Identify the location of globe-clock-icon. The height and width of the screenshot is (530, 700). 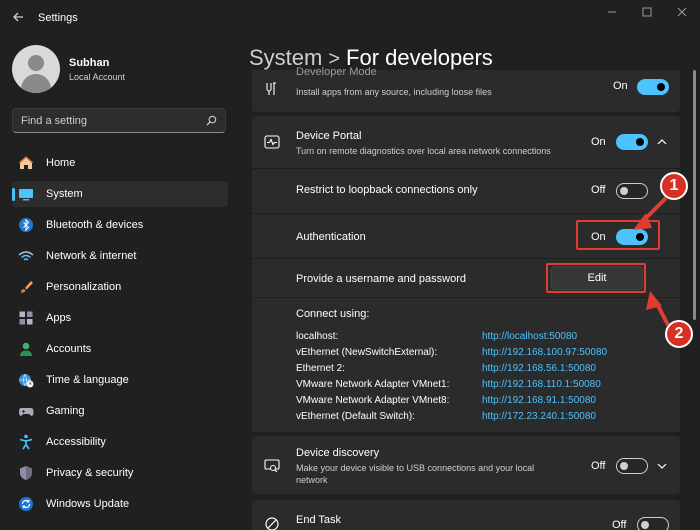
(26, 380).